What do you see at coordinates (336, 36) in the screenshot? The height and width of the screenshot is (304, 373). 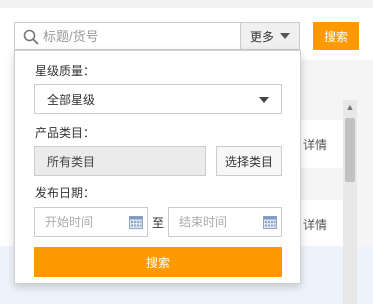 I see `search-button: 搜索` at bounding box center [336, 36].